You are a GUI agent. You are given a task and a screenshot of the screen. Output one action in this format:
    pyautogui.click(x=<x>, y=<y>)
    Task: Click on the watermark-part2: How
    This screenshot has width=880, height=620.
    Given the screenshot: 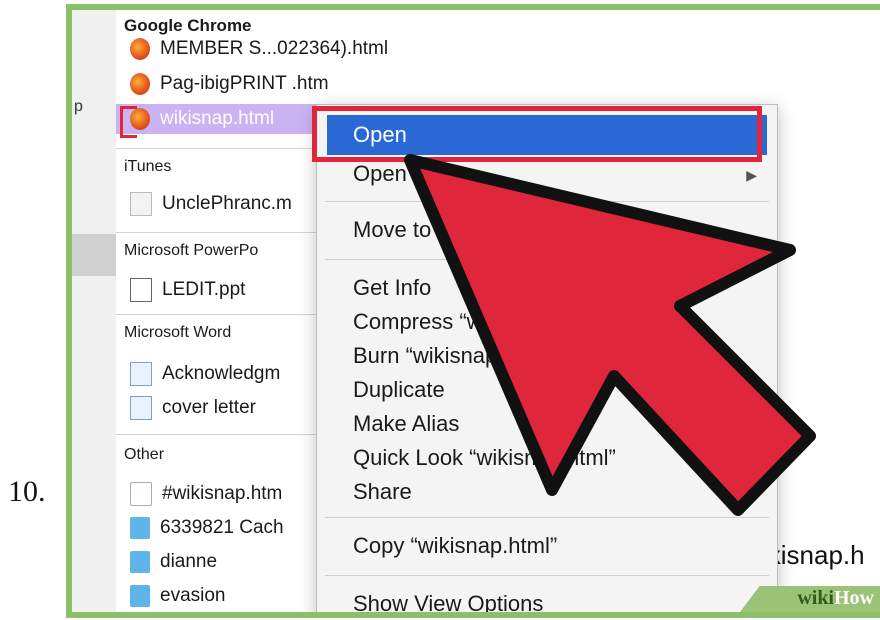 What is the action you would take?
    pyautogui.click(x=854, y=598)
    